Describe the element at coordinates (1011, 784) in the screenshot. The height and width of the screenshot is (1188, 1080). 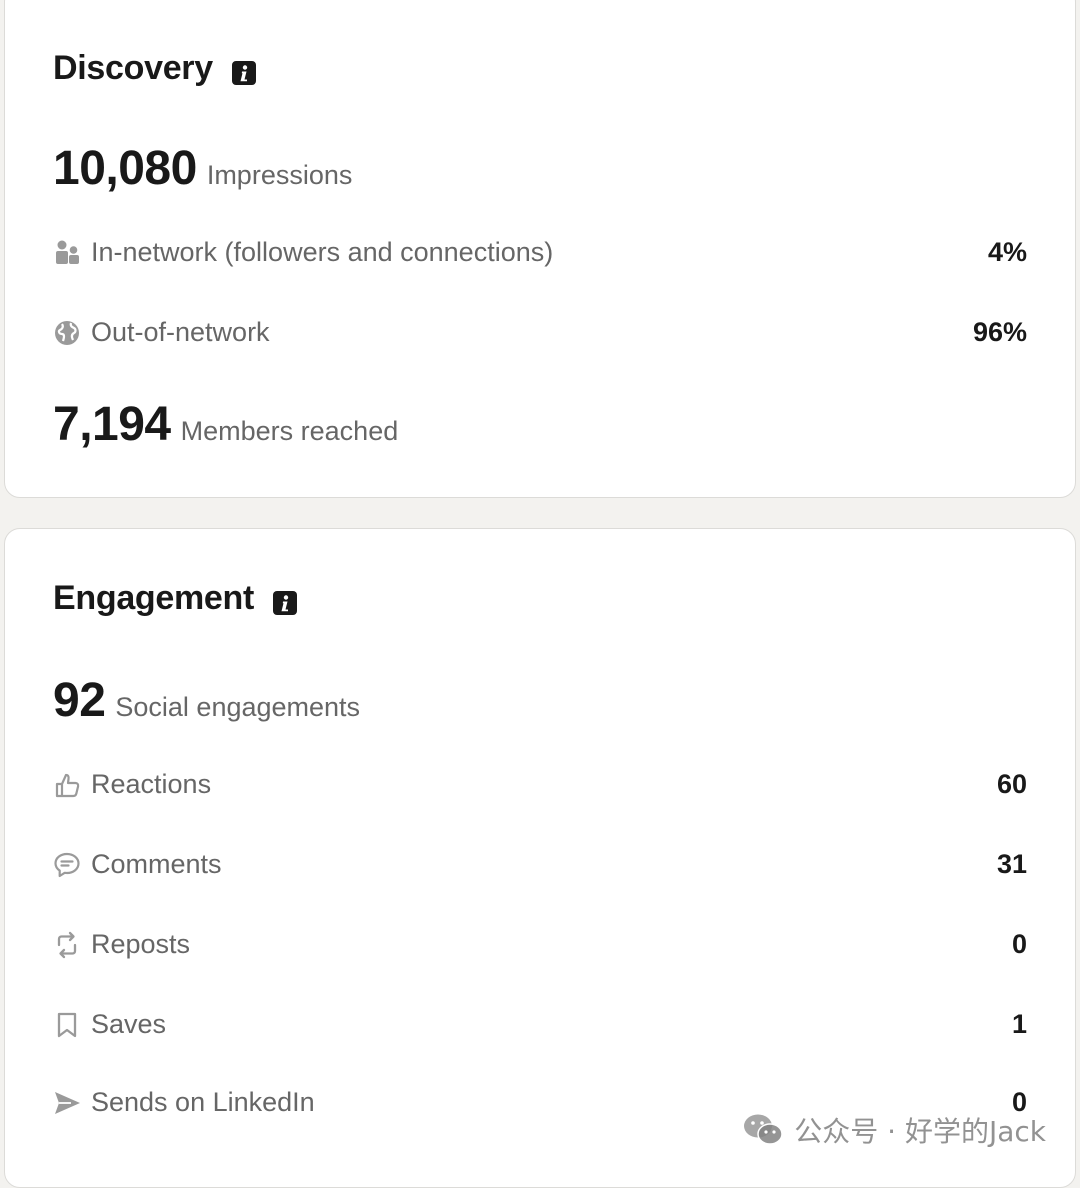
I see `reactions-value: 60` at that location.